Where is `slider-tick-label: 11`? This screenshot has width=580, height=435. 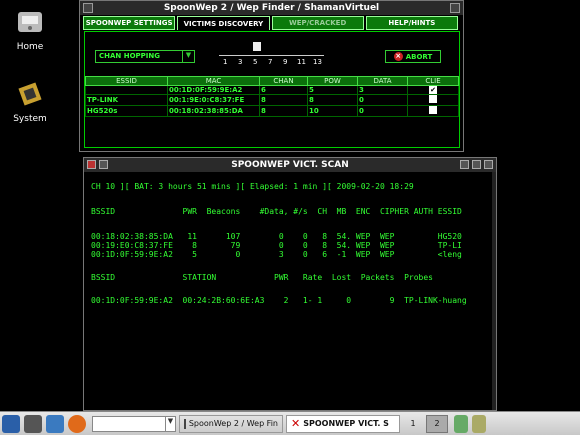 slider-tick-label: 11 is located at coordinates (301, 62).